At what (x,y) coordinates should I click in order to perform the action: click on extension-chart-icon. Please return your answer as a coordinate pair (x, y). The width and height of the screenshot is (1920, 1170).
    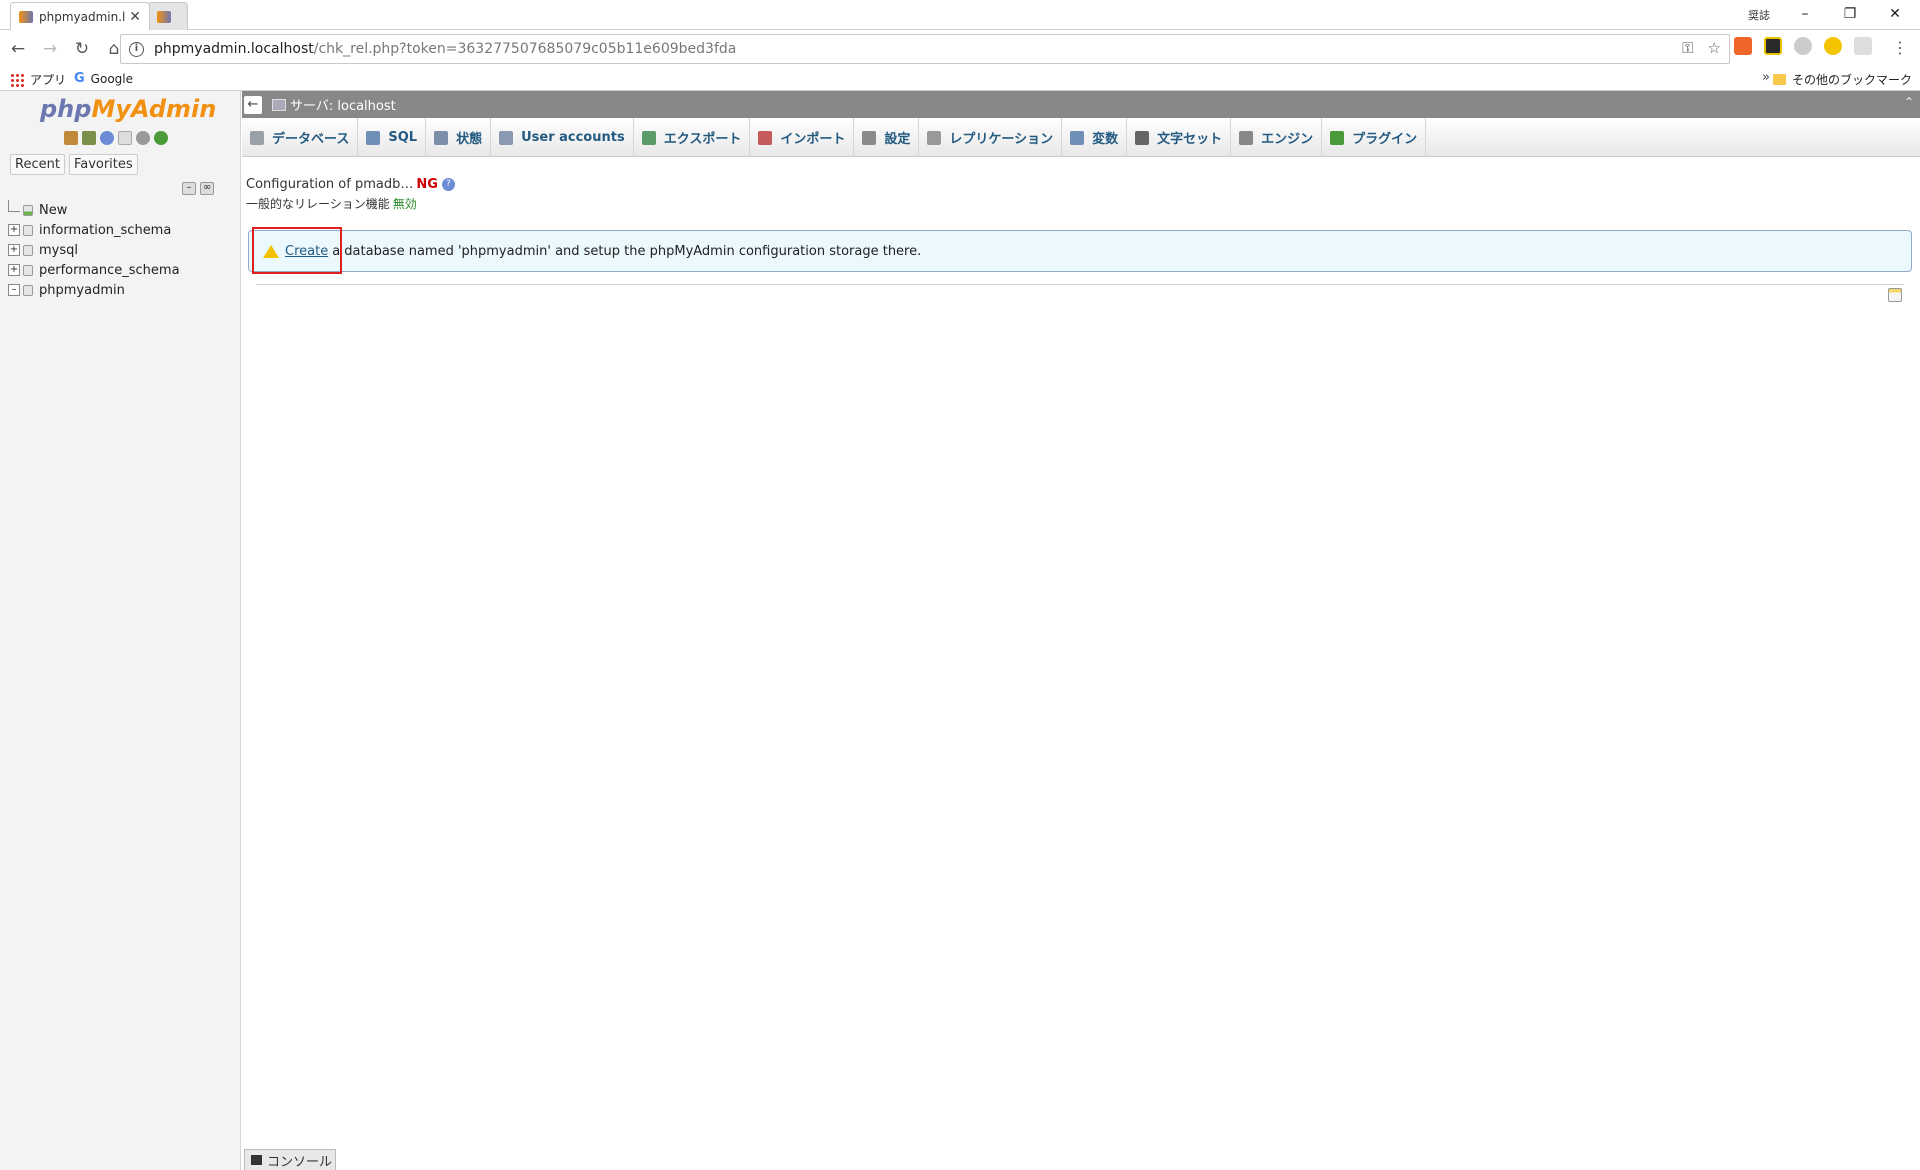
    Looking at the image, I should click on (1743, 46).